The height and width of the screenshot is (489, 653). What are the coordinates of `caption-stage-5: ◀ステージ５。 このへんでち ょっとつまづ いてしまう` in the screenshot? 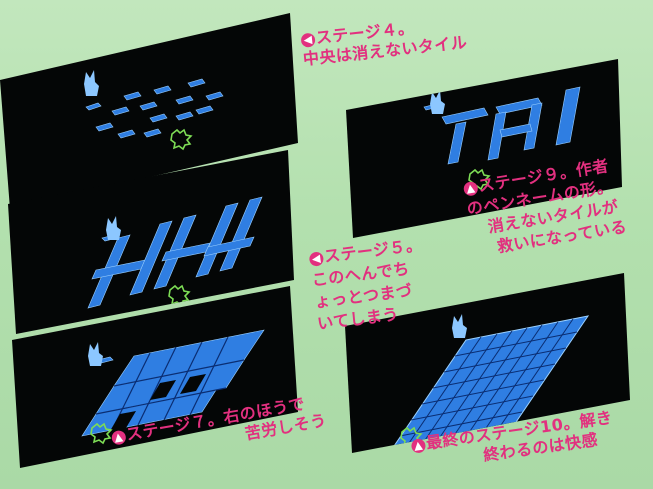 It's located at (370, 284).